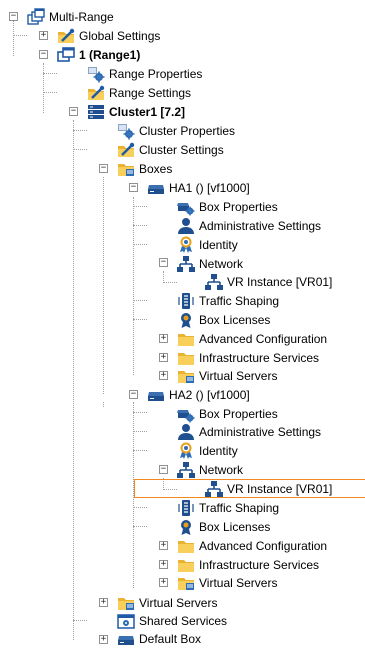 The height and width of the screenshot is (648, 365). I want to click on tree-node-label: Default Box, so click(170, 638).